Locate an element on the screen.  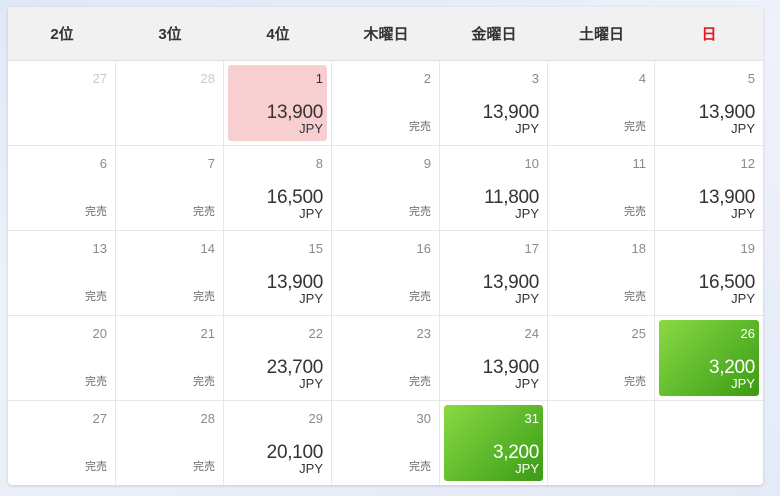
calendar-day-cell: 28 is located at coordinates (170, 103).